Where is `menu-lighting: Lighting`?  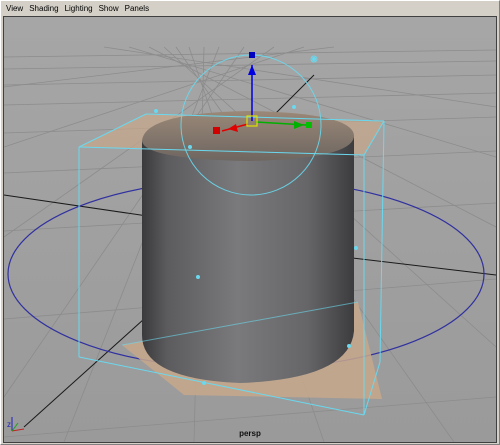 menu-lighting: Lighting is located at coordinates (79, 8).